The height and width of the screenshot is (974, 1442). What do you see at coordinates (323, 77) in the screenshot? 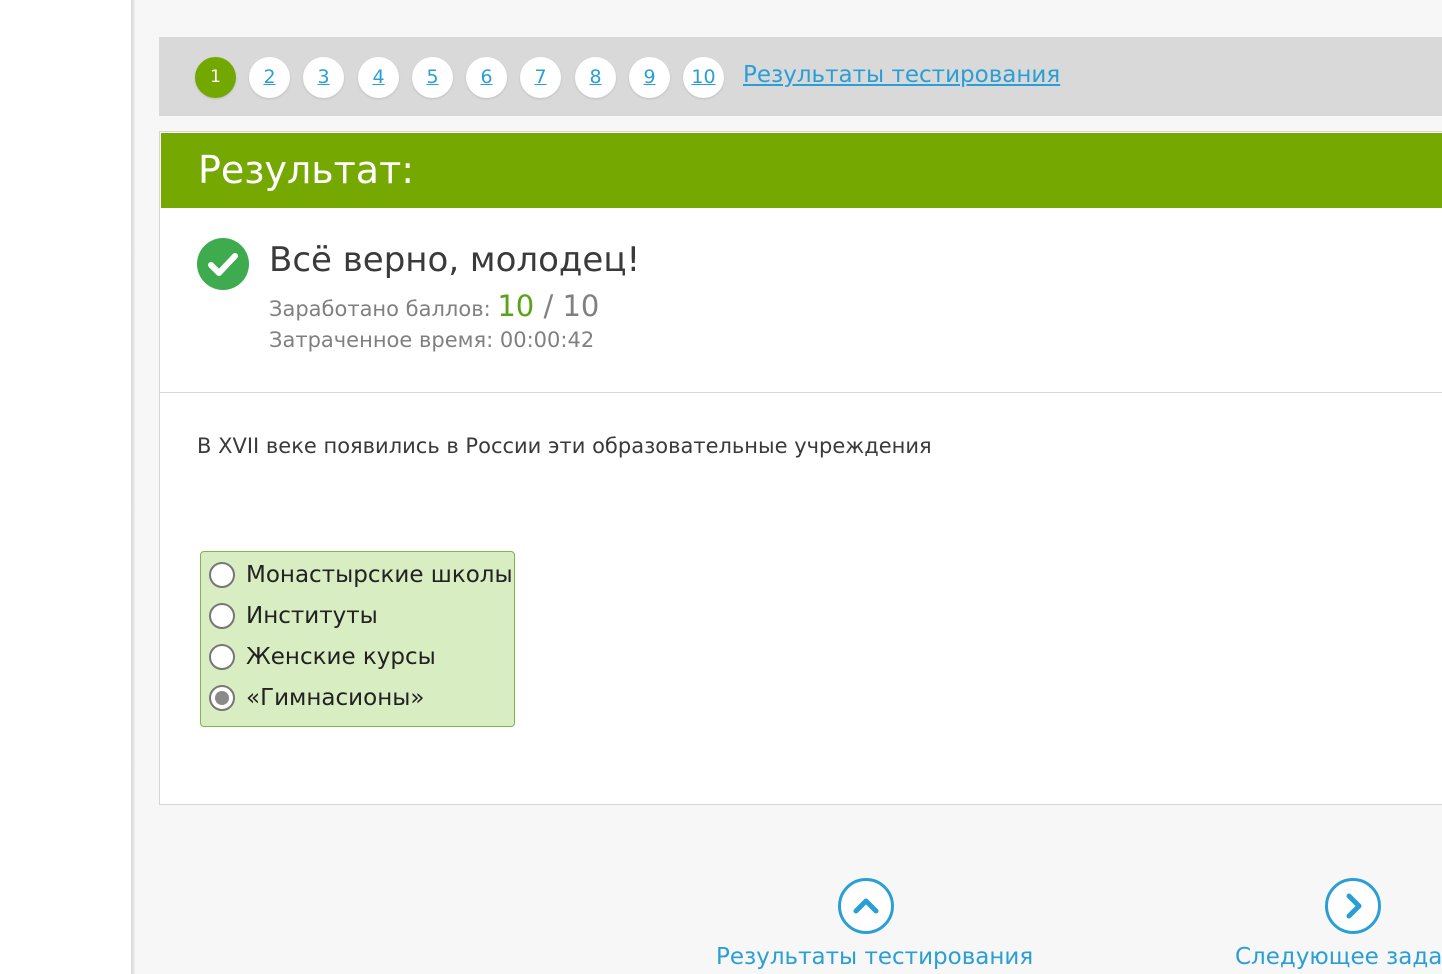
I see `pager-item-3: 3` at bounding box center [323, 77].